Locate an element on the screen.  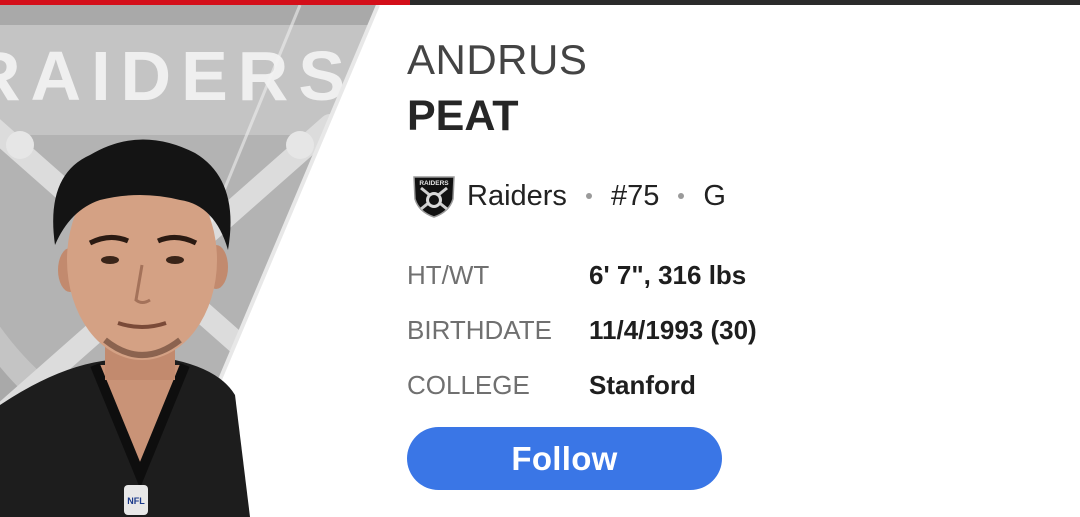
stat-row-college: COLLEGE Stanford is located at coordinates (582, 385).